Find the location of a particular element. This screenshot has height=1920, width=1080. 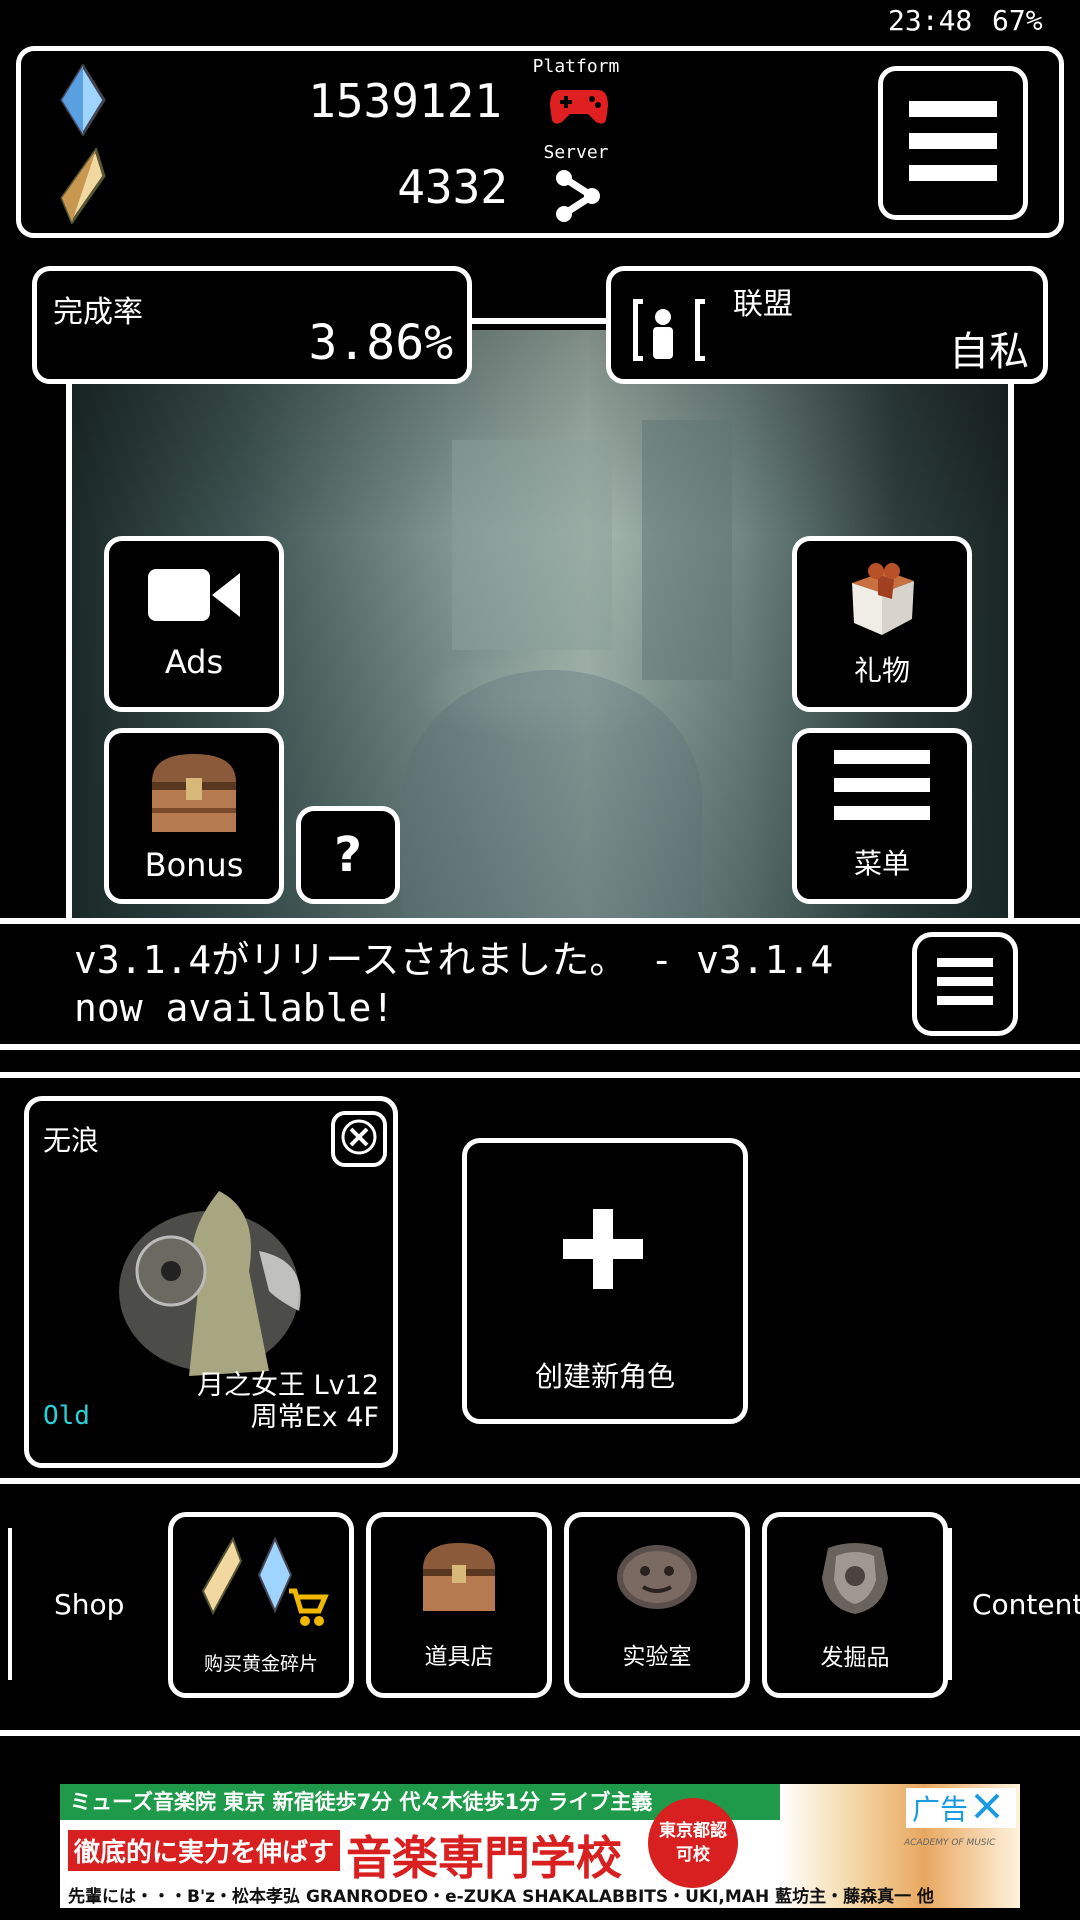

character-floor: 周常Ex 4F is located at coordinates (314, 1417).